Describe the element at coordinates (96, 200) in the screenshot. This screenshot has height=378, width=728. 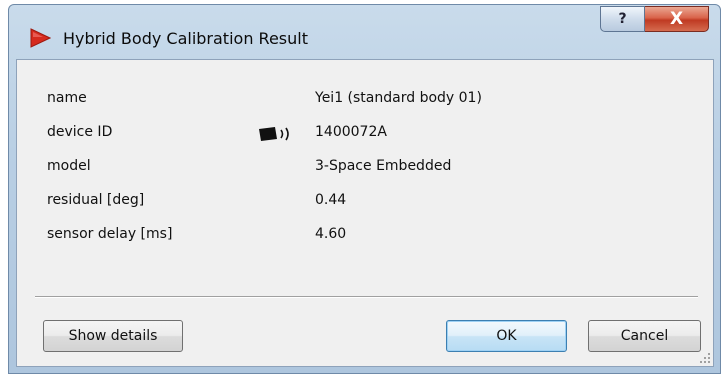
I see `field-label: residual [deg]` at that location.